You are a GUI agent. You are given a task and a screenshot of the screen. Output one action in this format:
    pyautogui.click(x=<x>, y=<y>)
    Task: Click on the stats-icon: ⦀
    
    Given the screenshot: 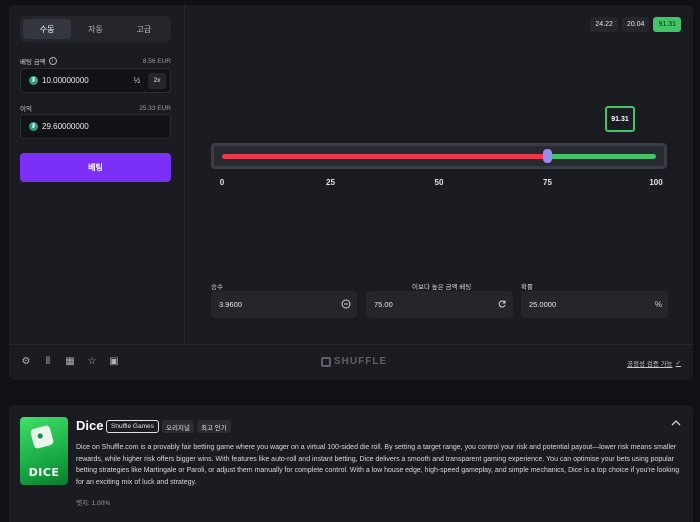 What is the action you would take?
    pyautogui.click(x=48, y=361)
    